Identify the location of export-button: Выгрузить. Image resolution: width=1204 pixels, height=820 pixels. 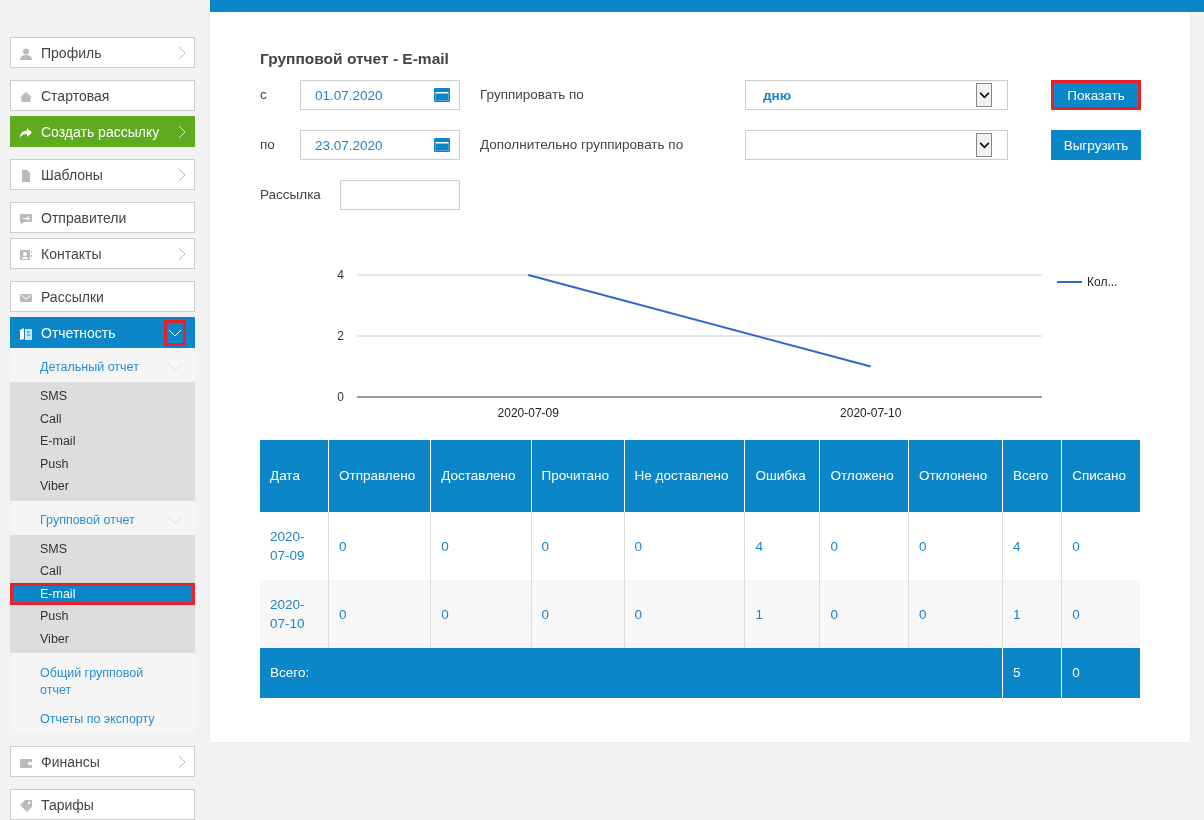
(1096, 145).